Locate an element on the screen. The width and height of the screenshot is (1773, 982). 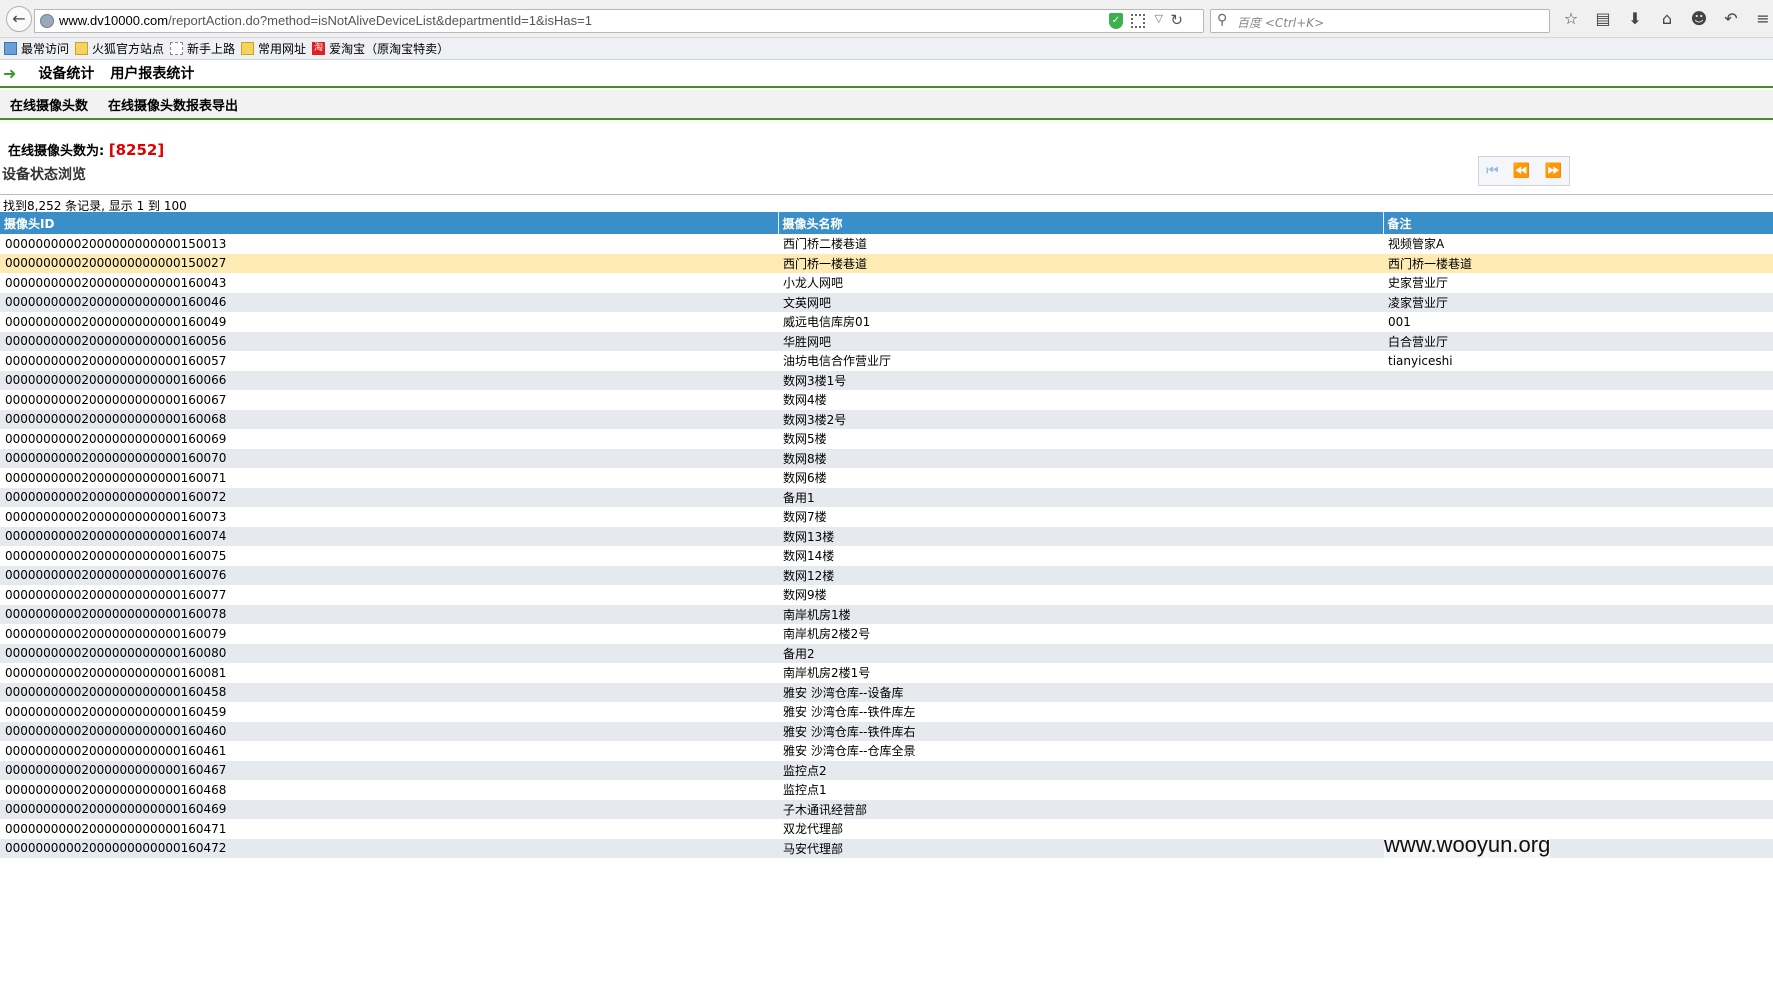
nav-online-camera-export: 在线摄像头数报表导出 is located at coordinates (173, 104).